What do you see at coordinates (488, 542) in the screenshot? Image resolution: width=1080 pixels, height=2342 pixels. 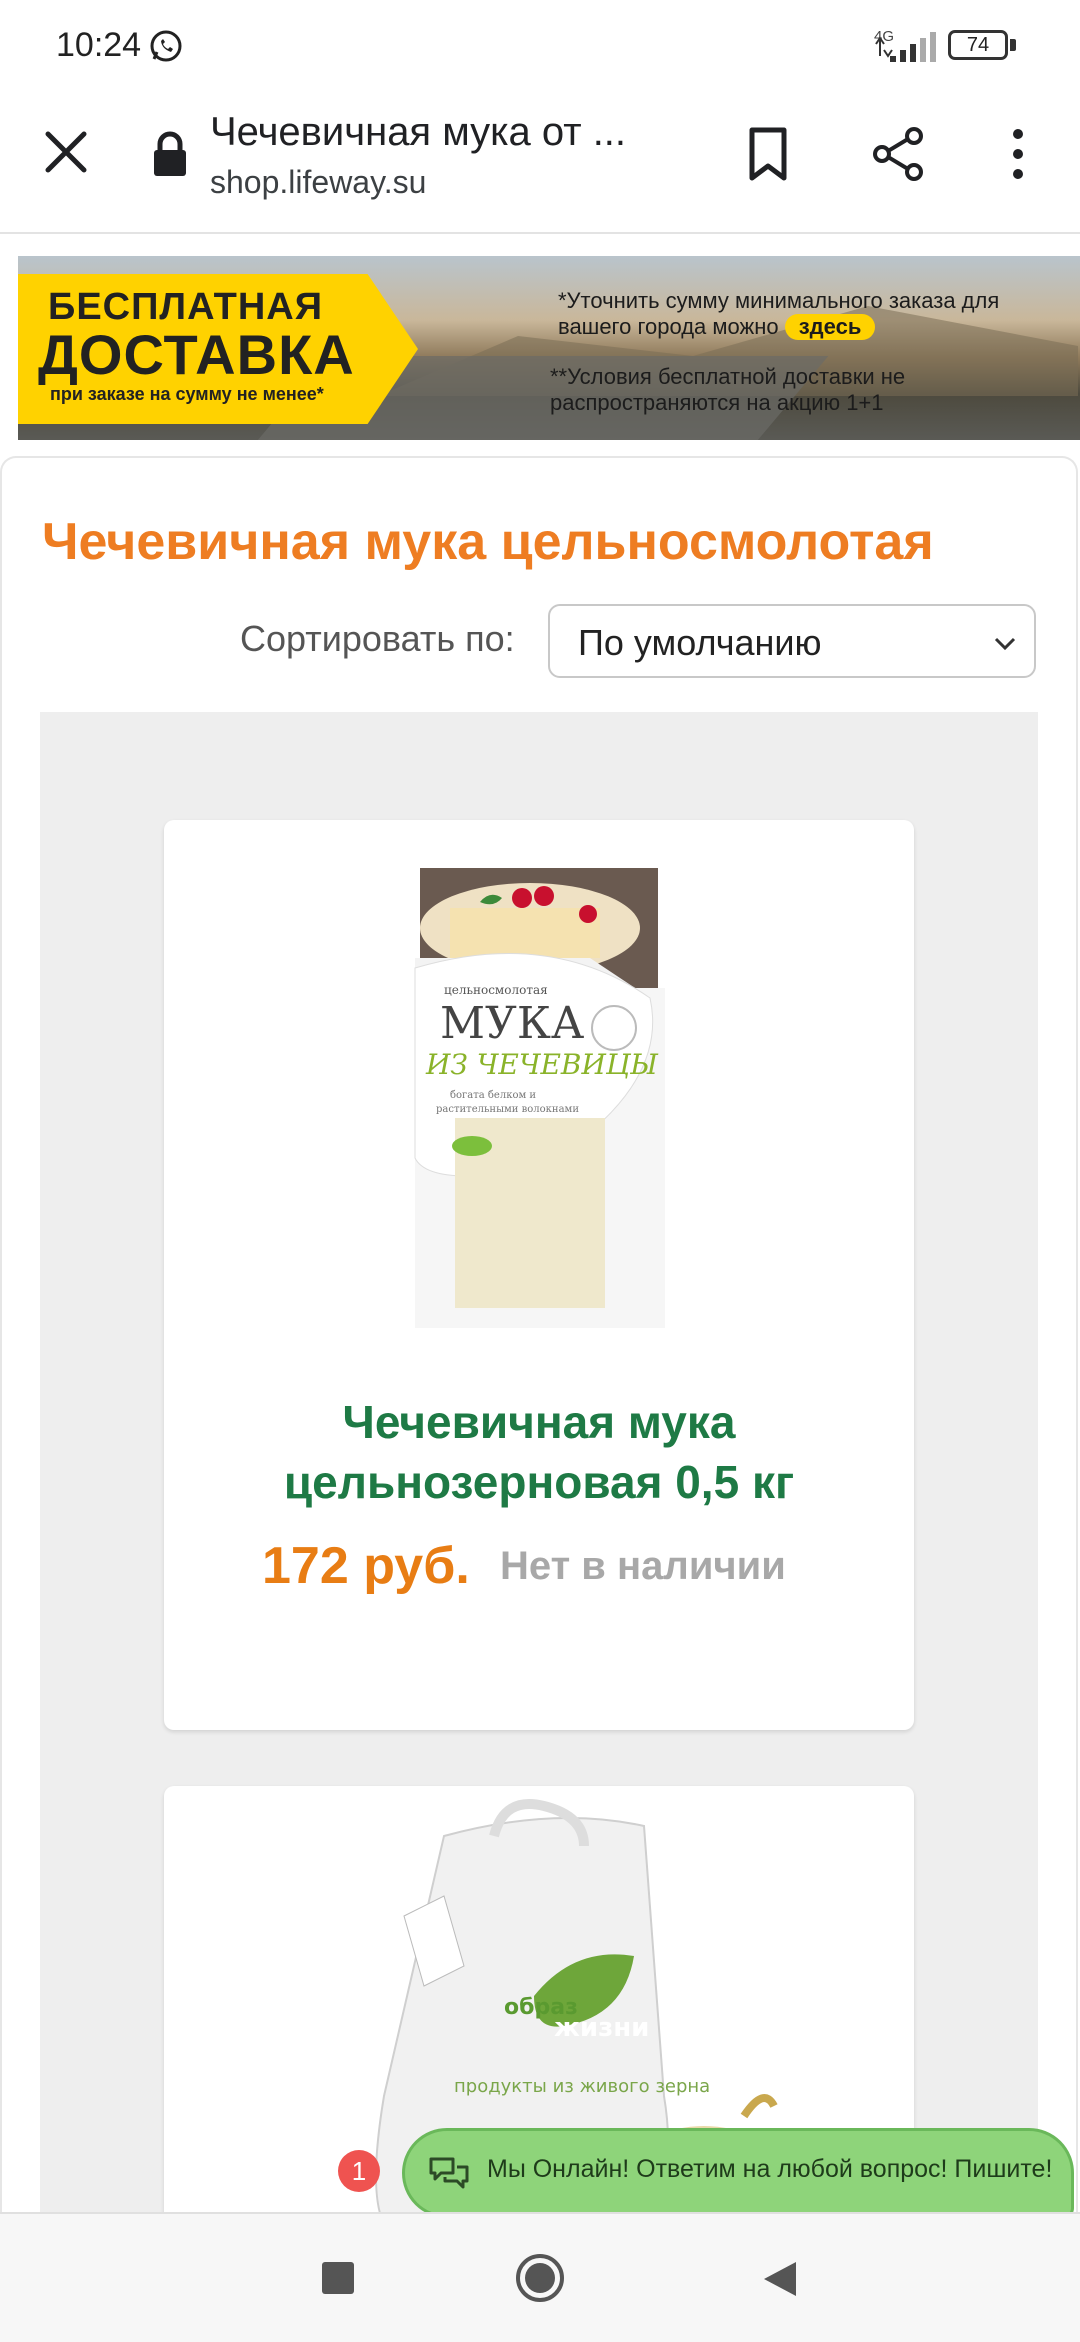 I see `category-title: Чечевичная мука цельносмолотая` at bounding box center [488, 542].